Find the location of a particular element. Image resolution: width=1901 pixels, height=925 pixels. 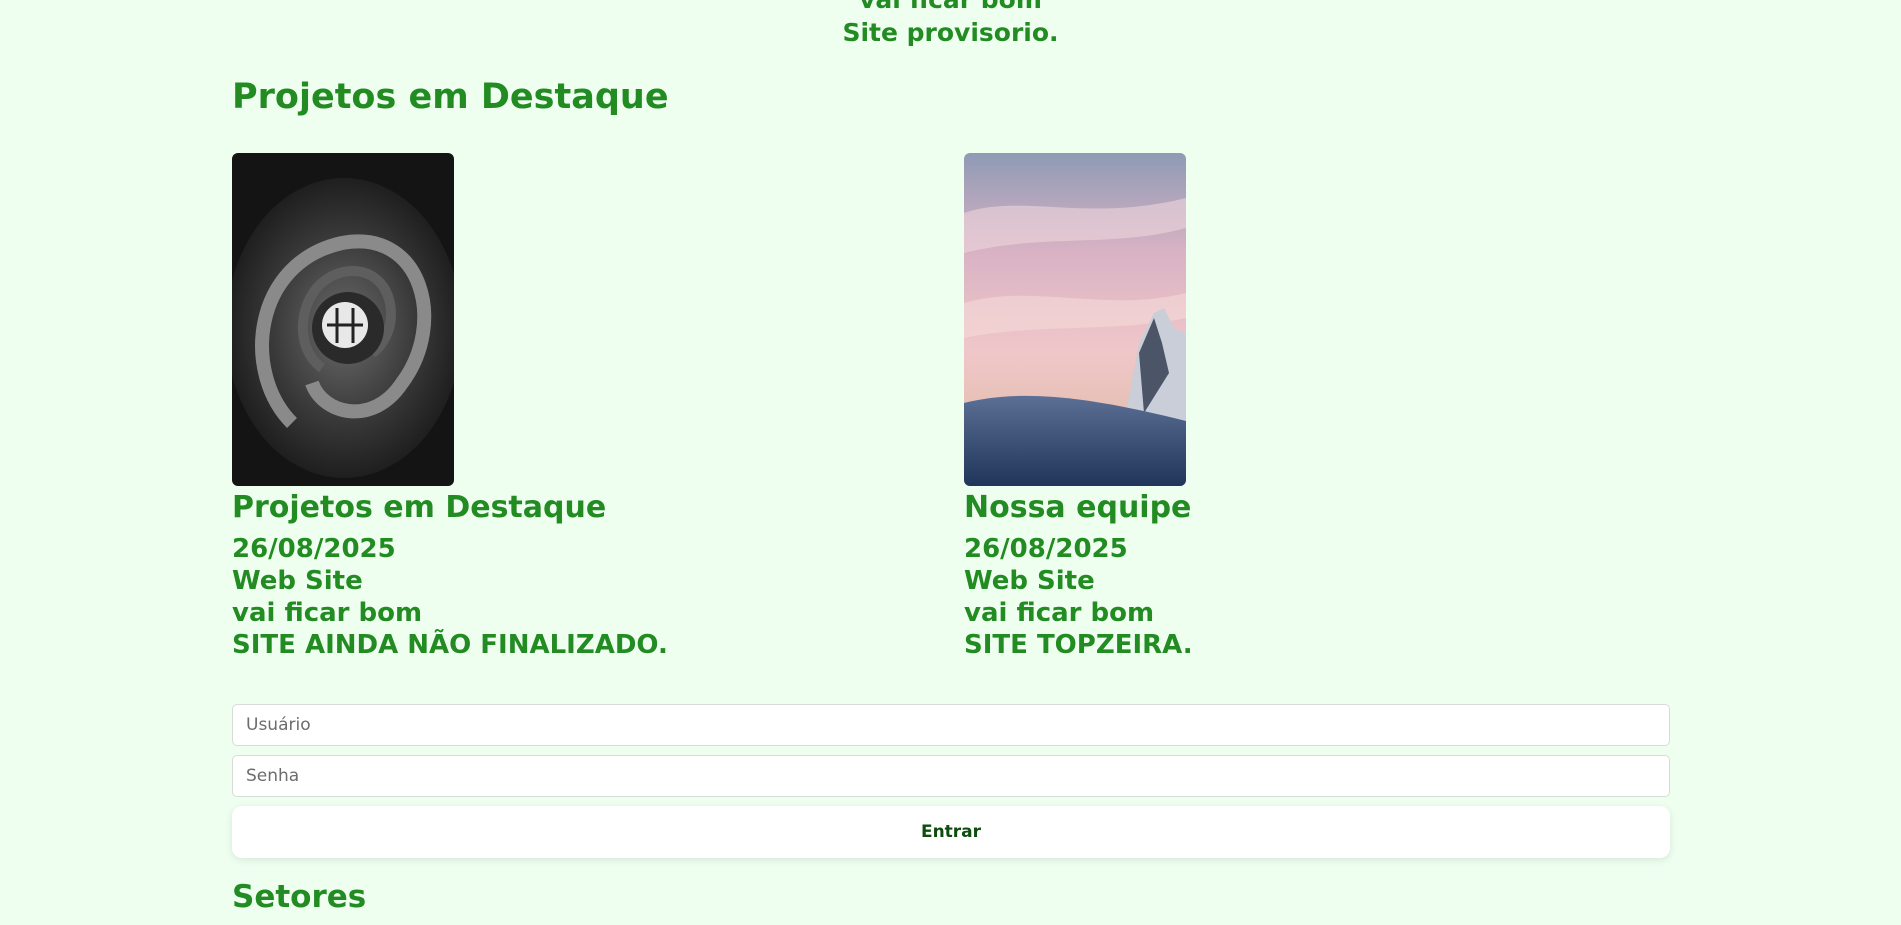

project-card-1-date: 26/08/2025 is located at coordinates (314, 549).